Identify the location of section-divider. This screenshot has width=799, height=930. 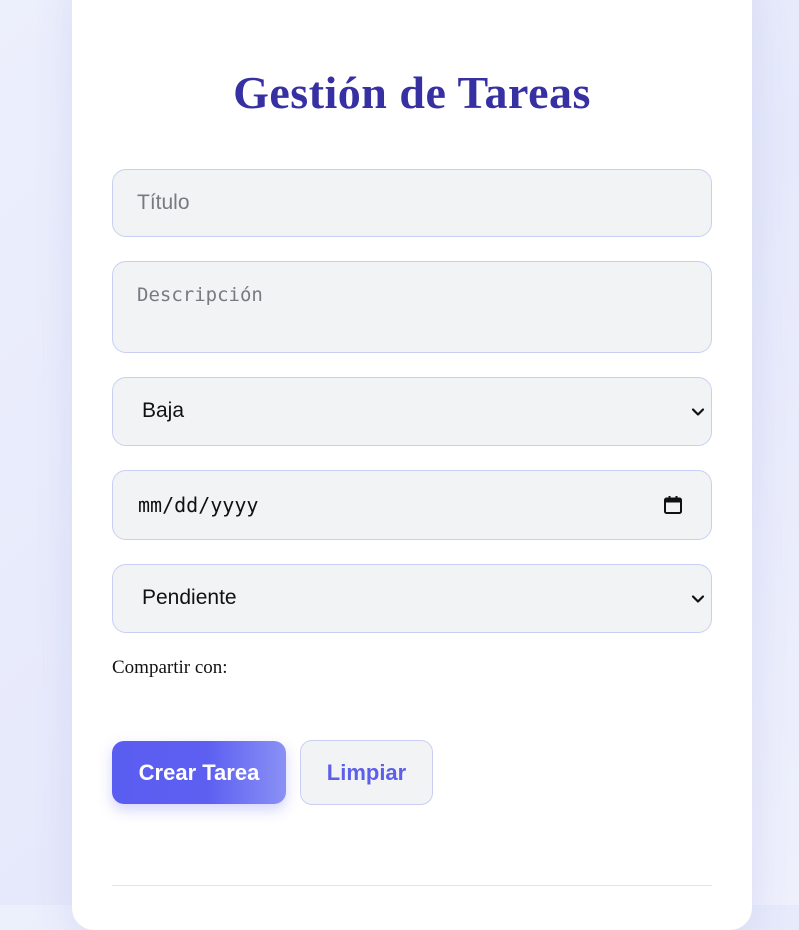
(412, 885).